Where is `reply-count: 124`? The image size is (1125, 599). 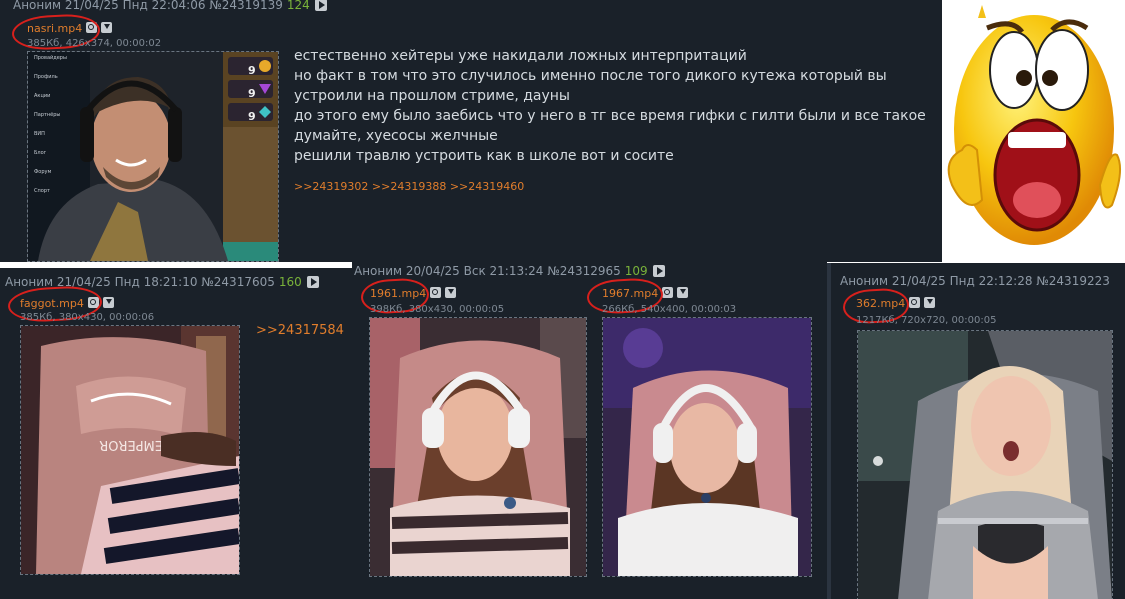
reply-count: 124 is located at coordinates (298, 6).